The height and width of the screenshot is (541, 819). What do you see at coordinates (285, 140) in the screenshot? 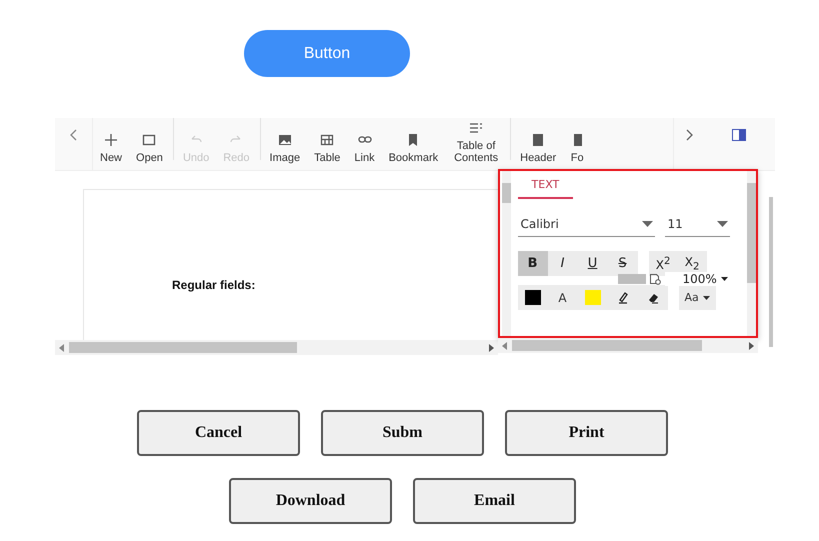
I see `image-icon` at bounding box center [285, 140].